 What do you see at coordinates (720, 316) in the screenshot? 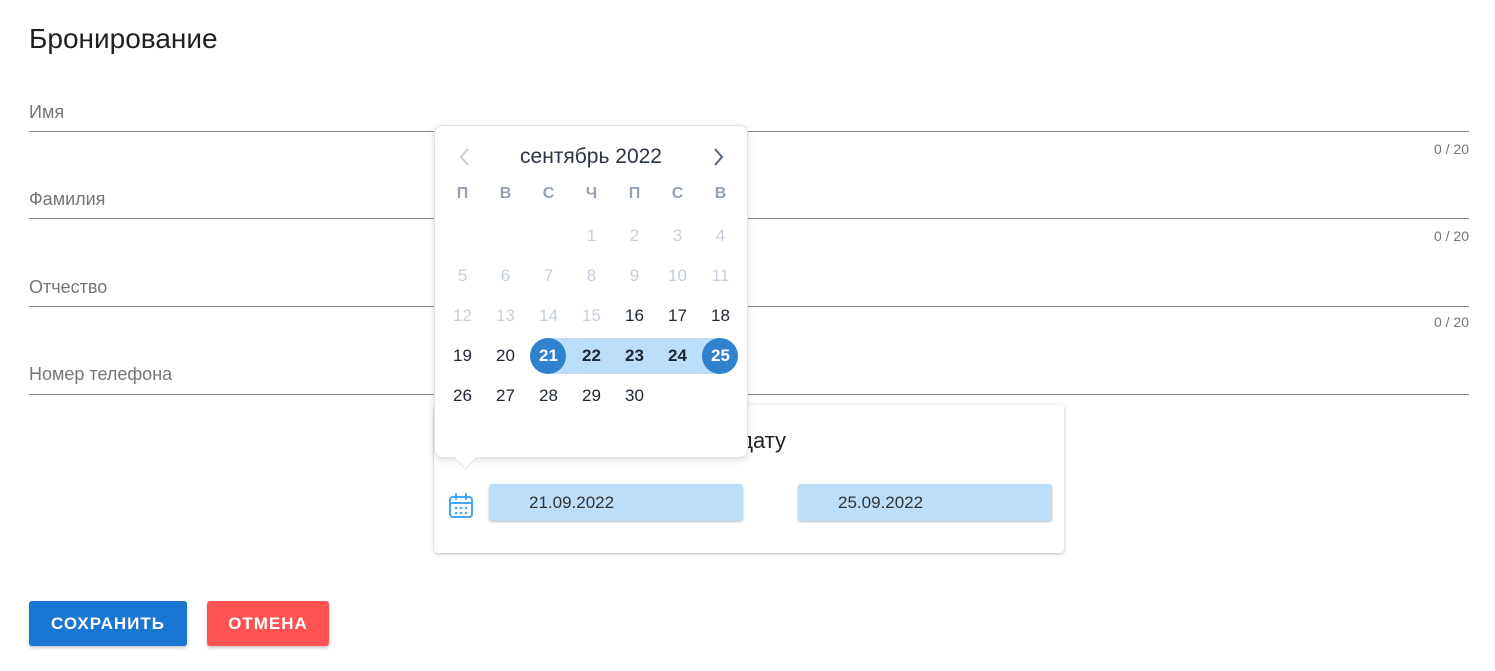
I see `calendar-day: 18` at bounding box center [720, 316].